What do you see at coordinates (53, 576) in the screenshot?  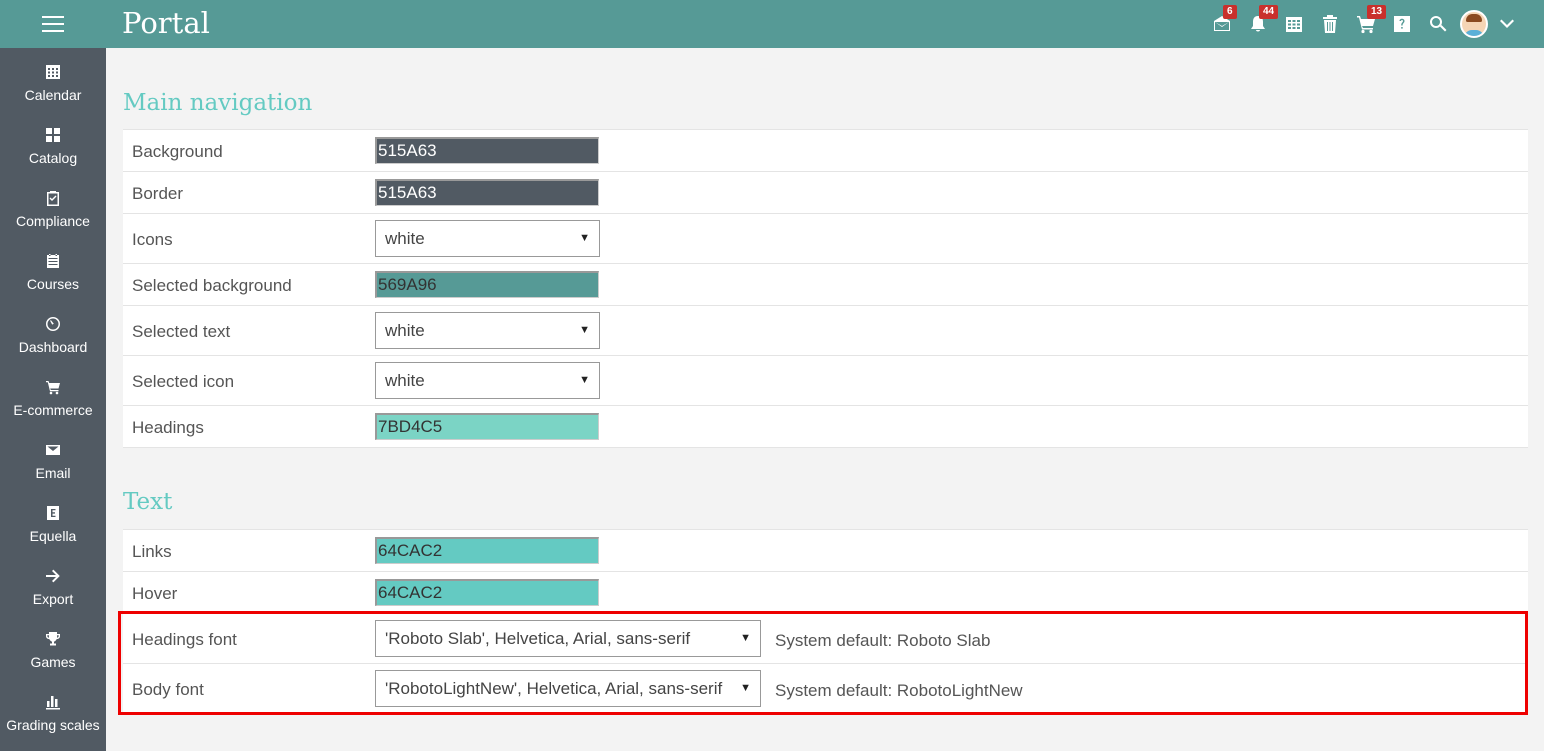 I see `arrow-right-icon` at bounding box center [53, 576].